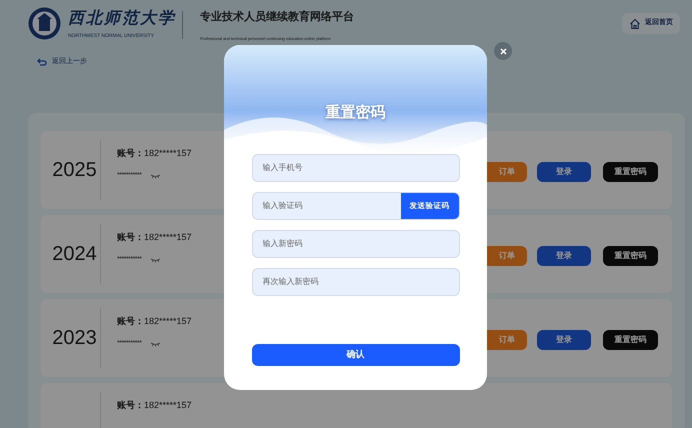 Image resolution: width=692 pixels, height=428 pixels. I want to click on home-icon, so click(635, 24).